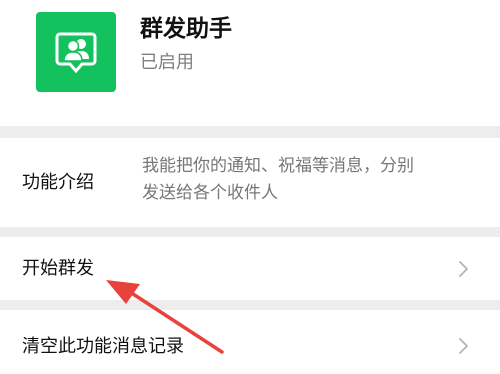 This screenshot has width=500, height=374. I want to click on app-status: 已启用, so click(167, 62).